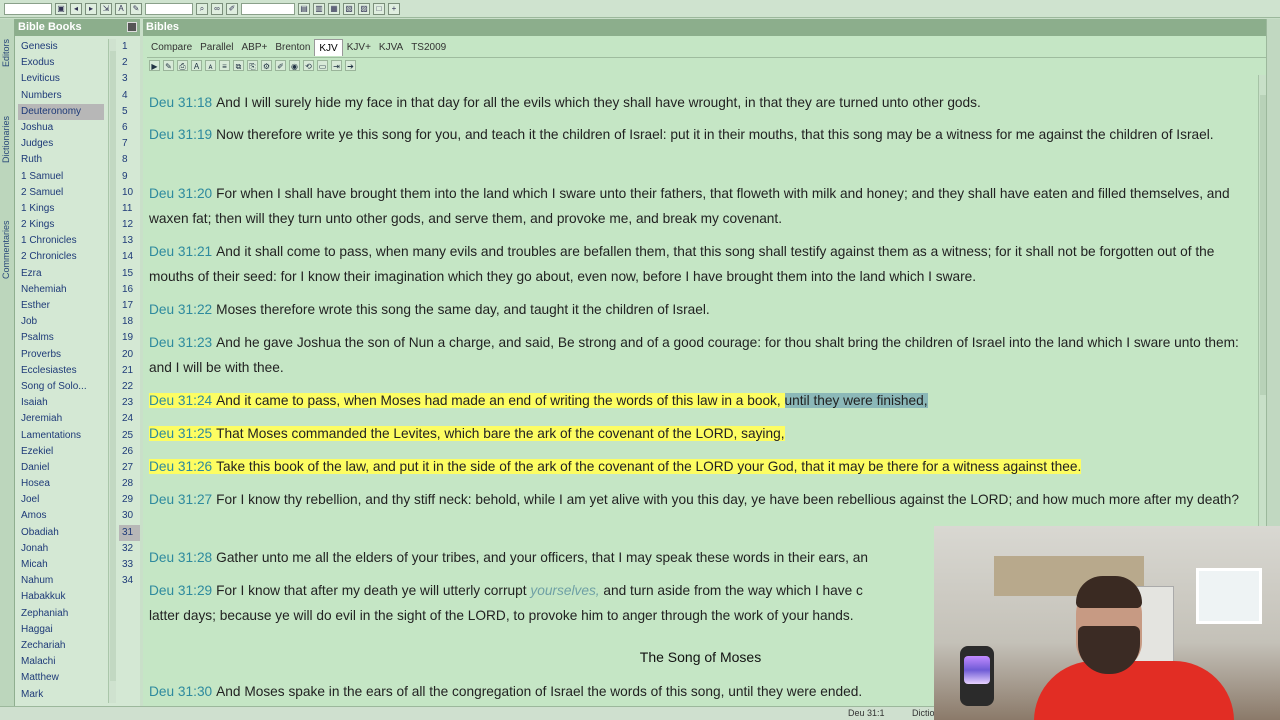 The height and width of the screenshot is (720, 1280). I want to click on book-item: Isaiah, so click(61, 403).